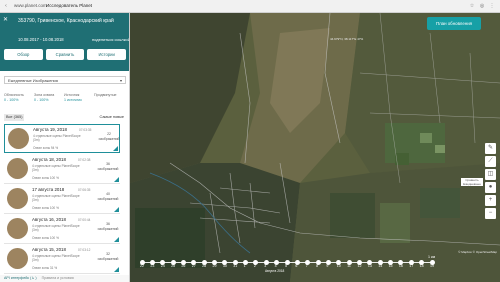 The image size is (500, 282). Describe the element at coordinates (112, 117) in the screenshot. I see `sort-select: Самые новые` at that location.